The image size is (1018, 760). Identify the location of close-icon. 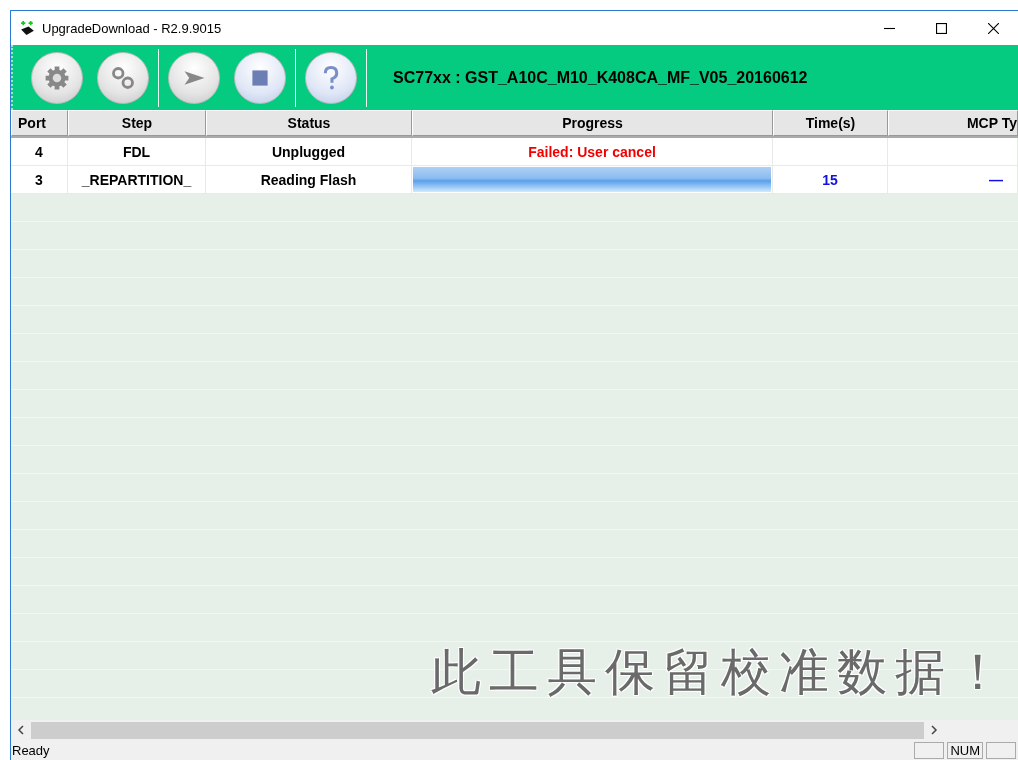
(993, 28).